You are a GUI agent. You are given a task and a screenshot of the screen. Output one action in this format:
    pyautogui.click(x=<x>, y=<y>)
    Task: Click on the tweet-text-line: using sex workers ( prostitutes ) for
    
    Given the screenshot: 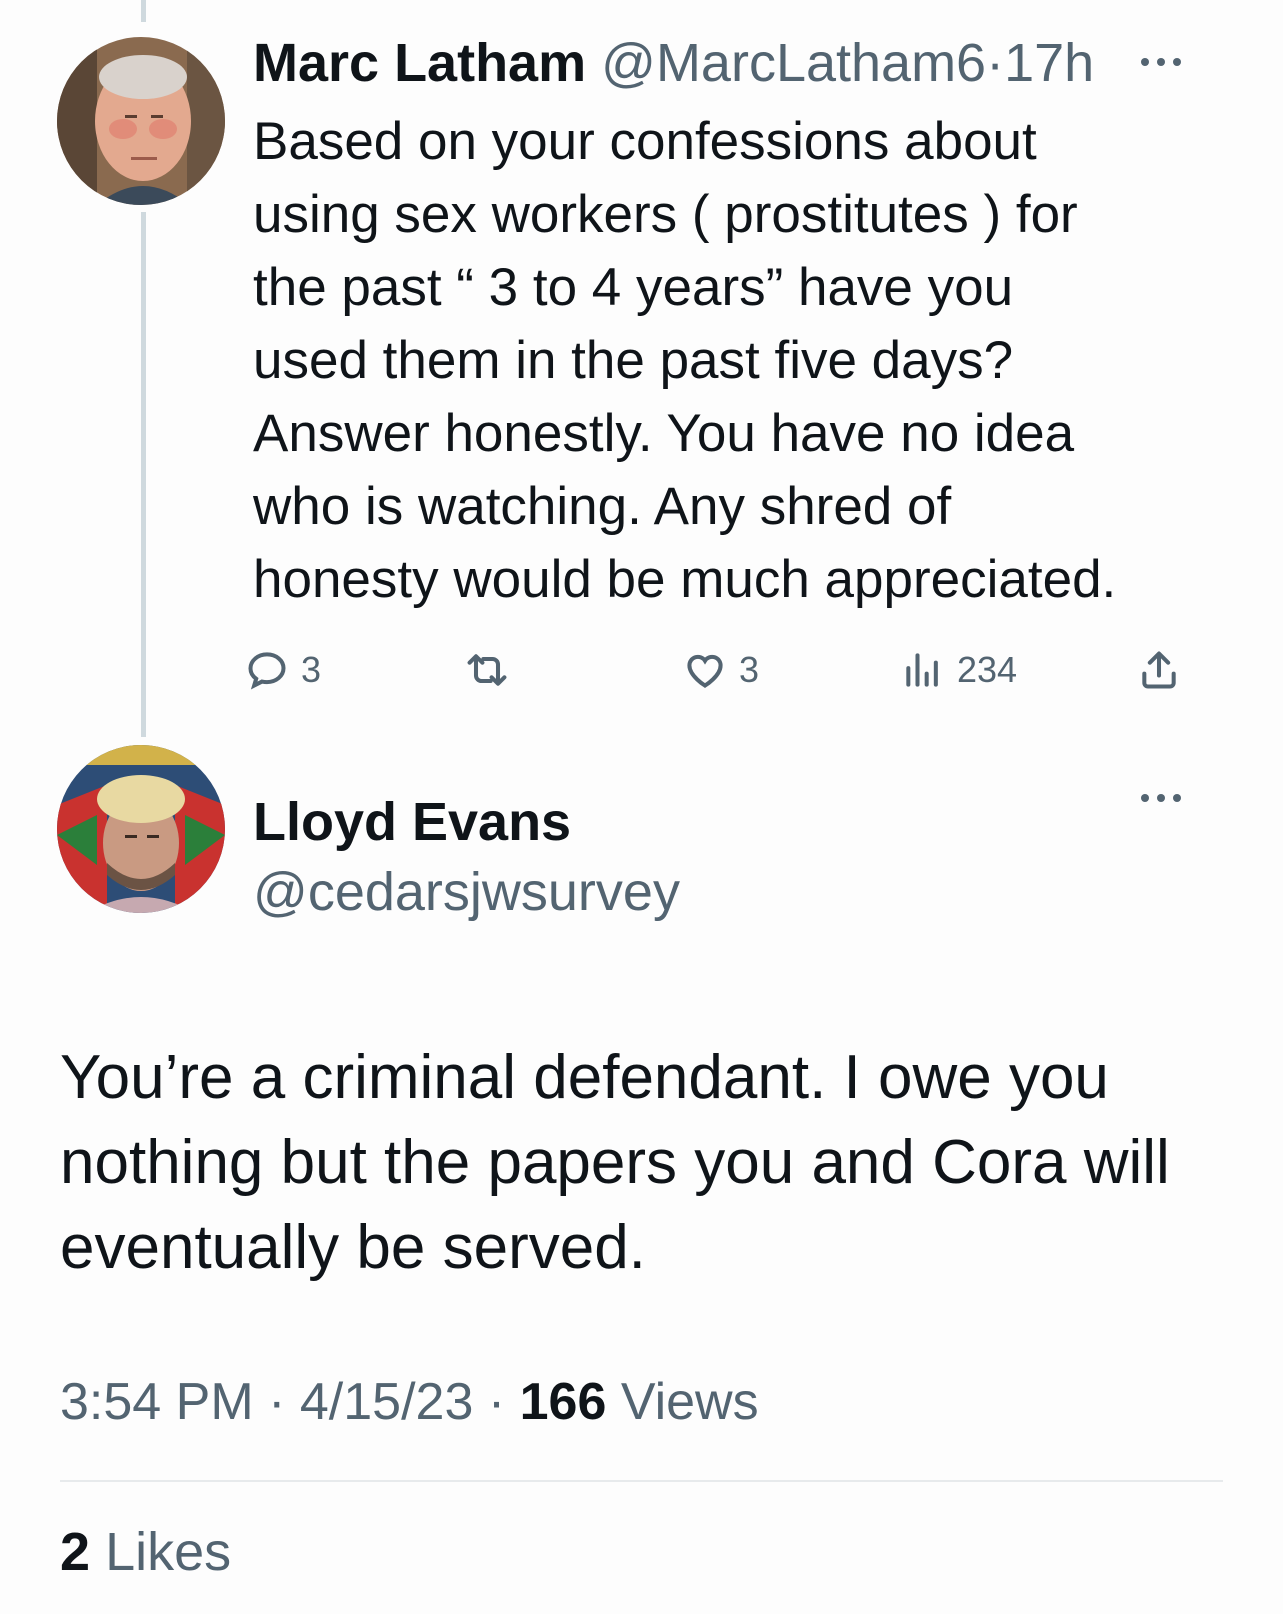 What is the action you would take?
    pyautogui.click(x=665, y=214)
    